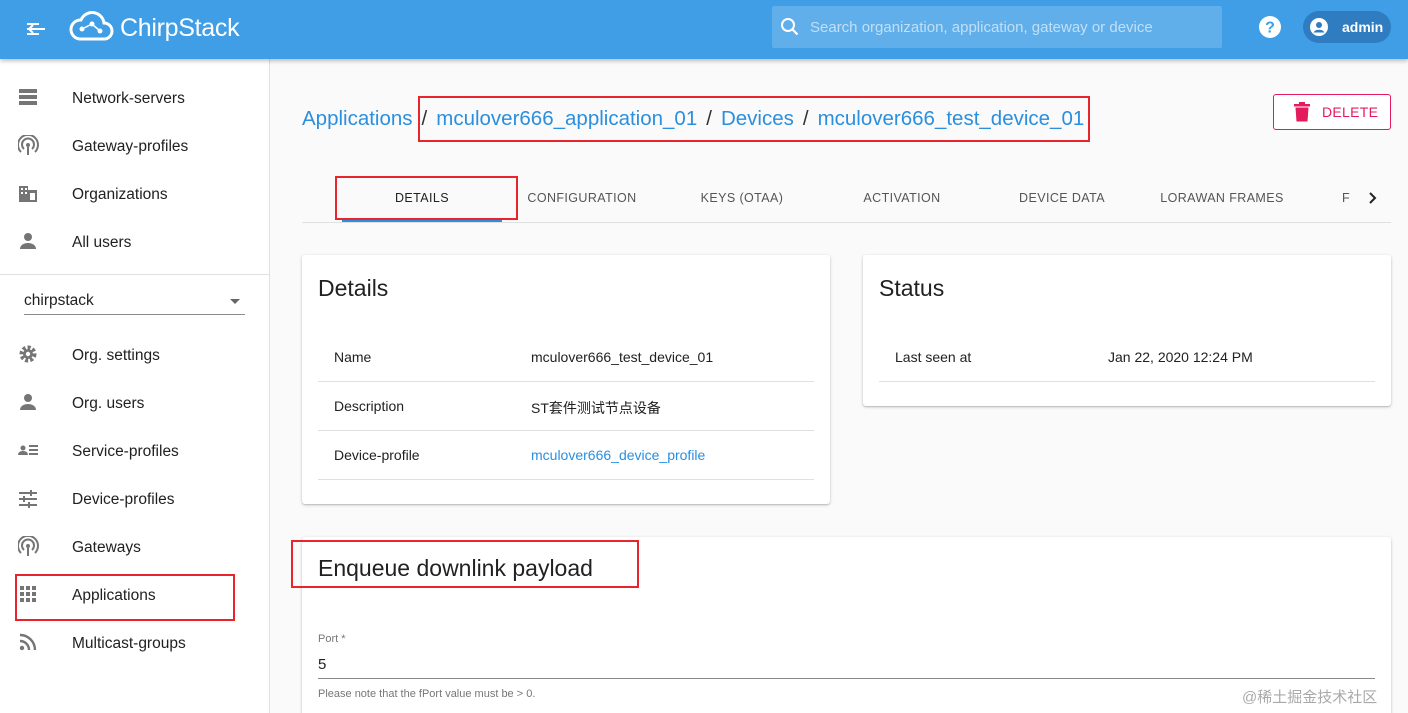 The width and height of the screenshot is (1408, 713). I want to click on sidebar-item-gateway-profiles: Gateway-profiles, so click(134, 147).